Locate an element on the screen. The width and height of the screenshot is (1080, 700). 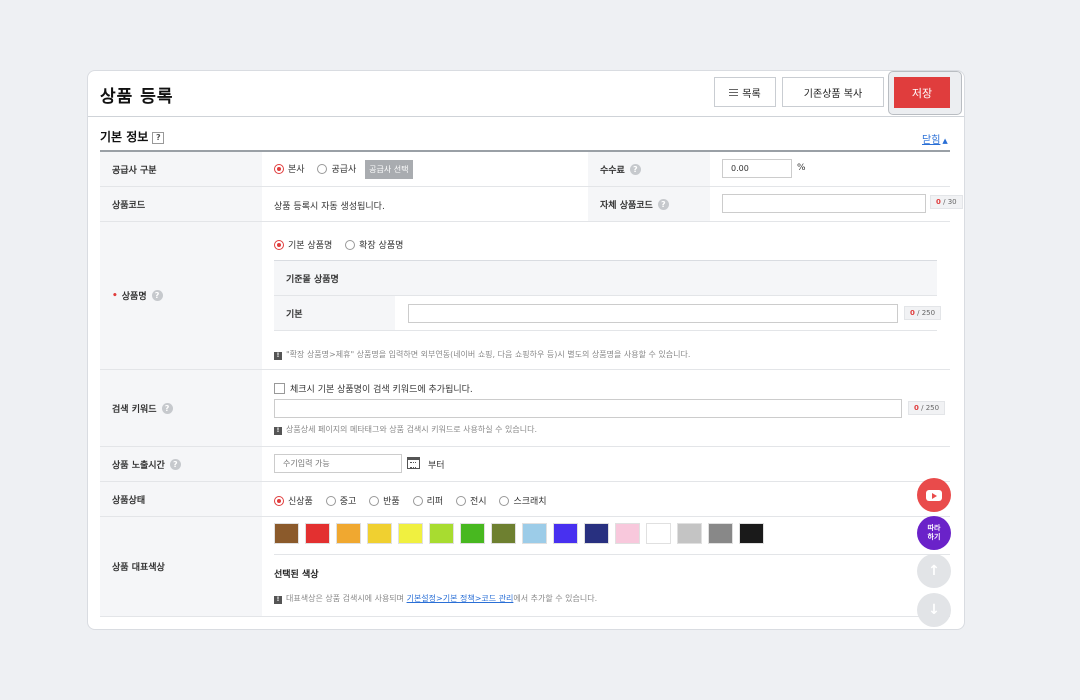
save-button-frame: 저장 is located at coordinates (925, 93).